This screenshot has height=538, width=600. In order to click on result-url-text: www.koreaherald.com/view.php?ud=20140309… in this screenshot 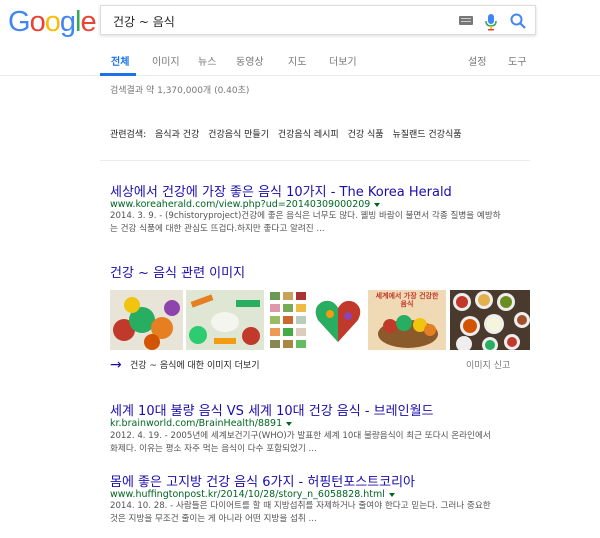, I will do `click(240, 204)`.